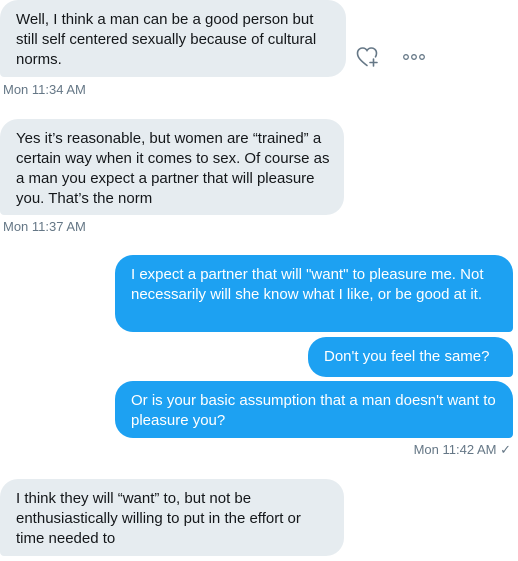 This screenshot has height=561, width=518. Describe the element at coordinates (505, 449) in the screenshot. I see `checkmark-icon: ✓` at that location.